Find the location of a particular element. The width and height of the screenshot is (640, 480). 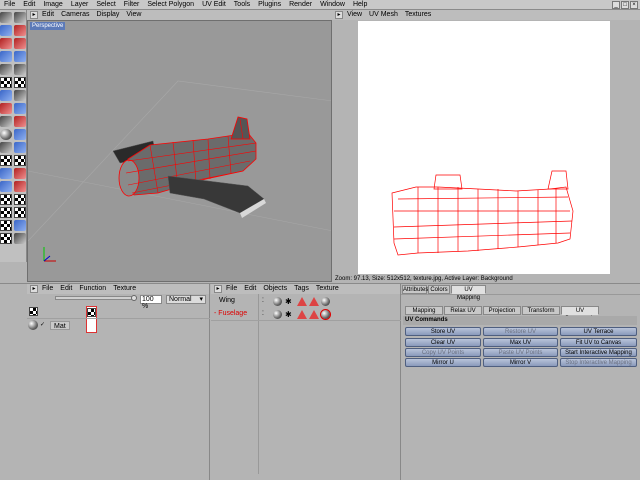

paint-icon is located at coordinates (20, 199).